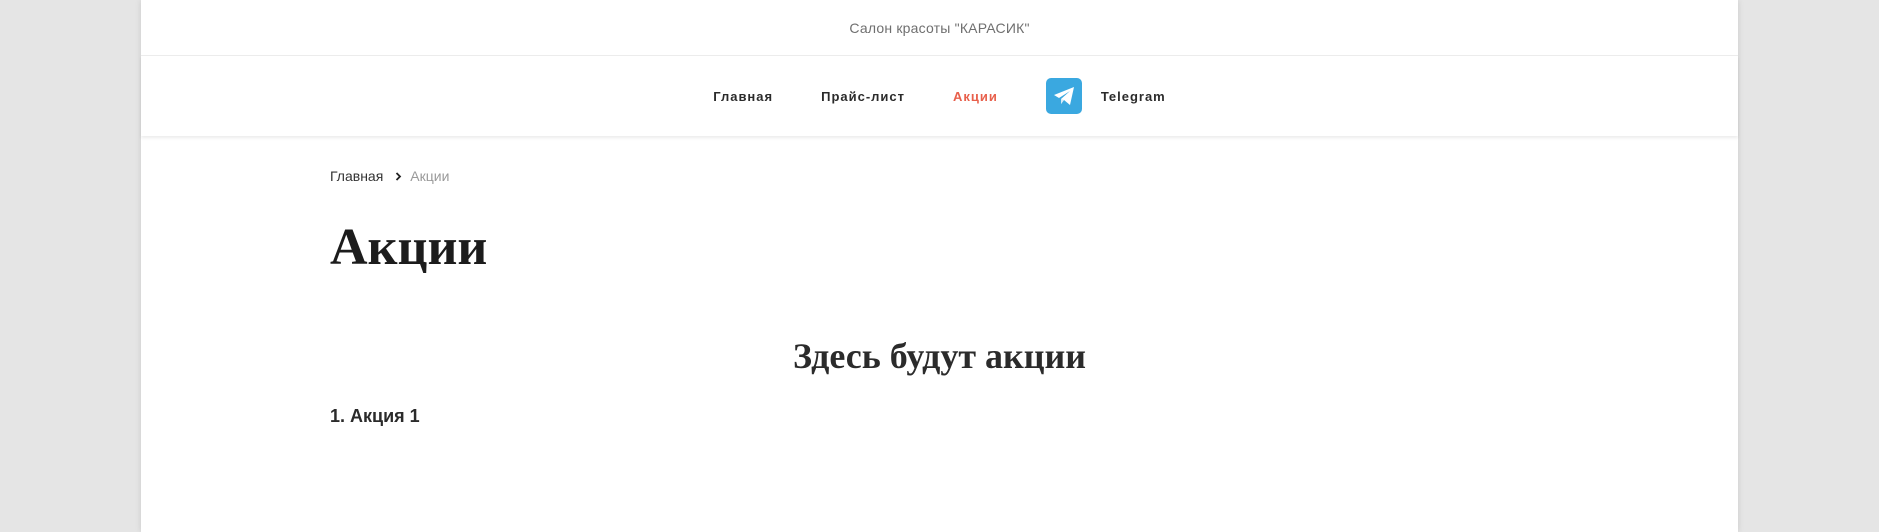 The width and height of the screenshot is (1879, 532). Describe the element at coordinates (1063, 96) in the screenshot. I see `telegram-icon` at that location.